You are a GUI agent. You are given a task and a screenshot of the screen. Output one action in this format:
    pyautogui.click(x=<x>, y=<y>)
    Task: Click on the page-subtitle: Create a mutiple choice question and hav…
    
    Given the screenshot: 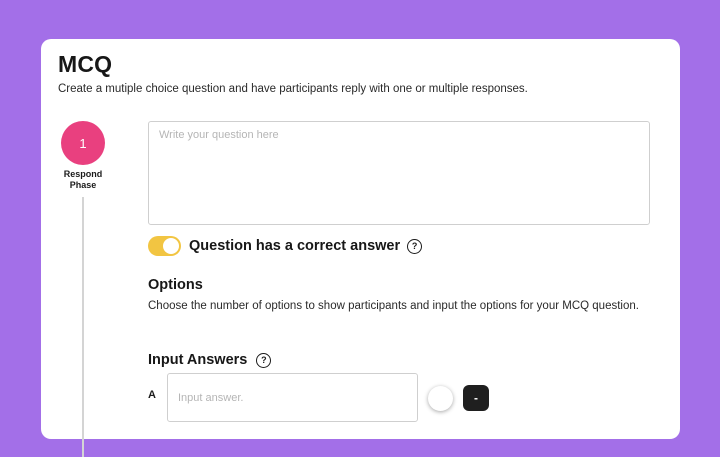 What is the action you would take?
    pyautogui.click(x=293, y=89)
    